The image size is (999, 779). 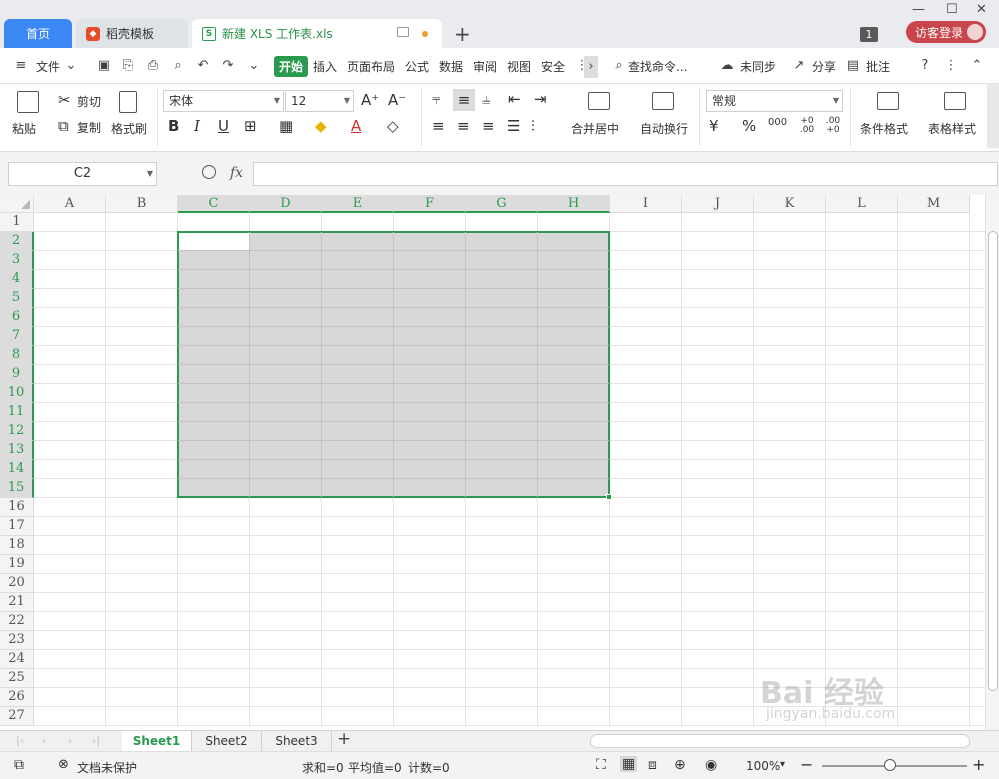 What do you see at coordinates (291, 66) in the screenshot?
I see `menu-start: 开始` at bounding box center [291, 66].